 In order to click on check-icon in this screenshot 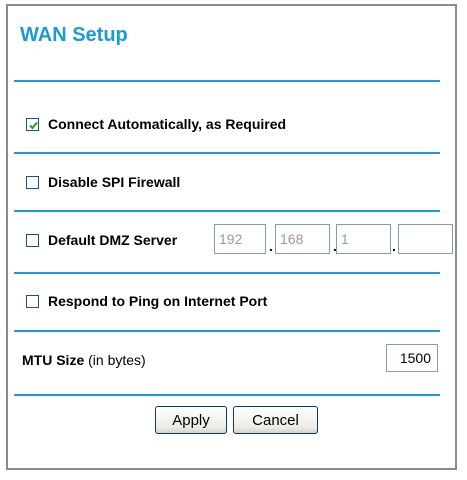, I will do `click(33, 125)`.